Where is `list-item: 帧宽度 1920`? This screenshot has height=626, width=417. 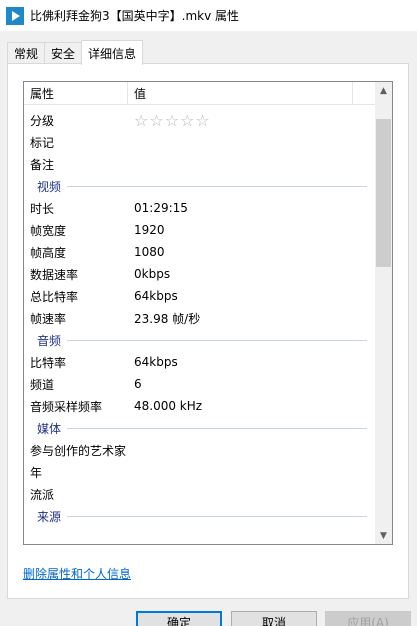 list-item: 帧宽度 1920 is located at coordinates (199, 230).